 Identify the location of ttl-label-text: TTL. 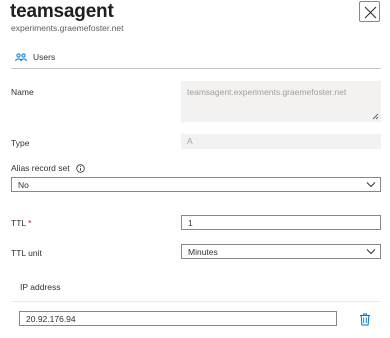
(19, 223).